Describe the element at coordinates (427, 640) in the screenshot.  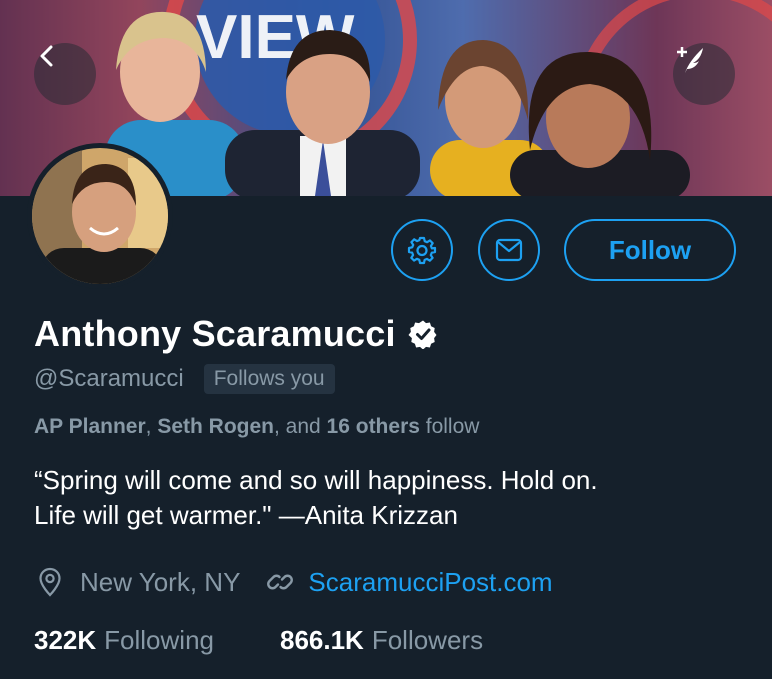
I see `followers-label: Followers` at that location.